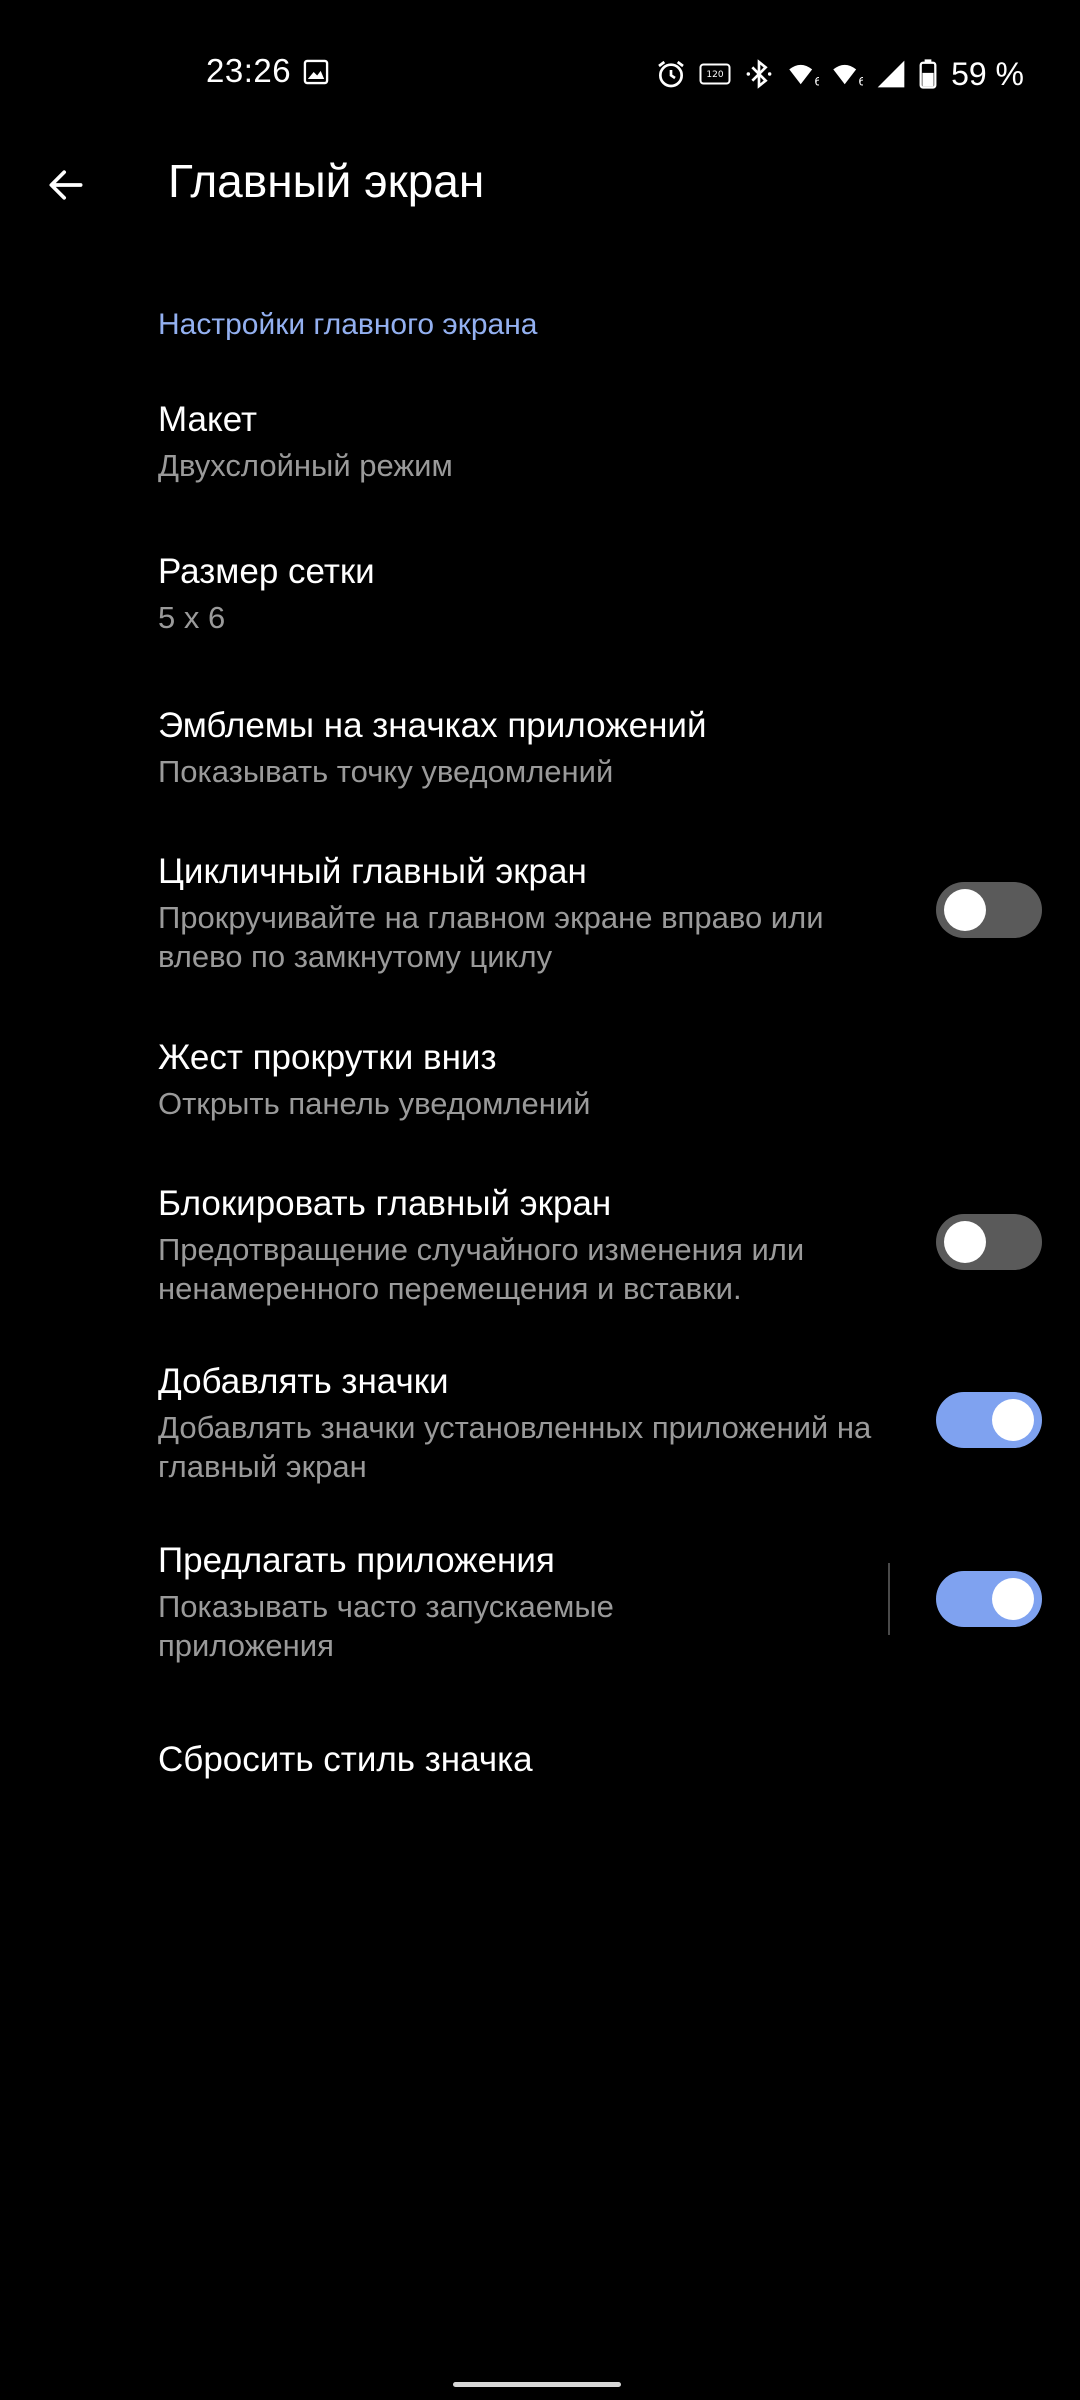 The image size is (1080, 2400). What do you see at coordinates (266, 571) in the screenshot?
I see `pref-title: Размер сетки` at bounding box center [266, 571].